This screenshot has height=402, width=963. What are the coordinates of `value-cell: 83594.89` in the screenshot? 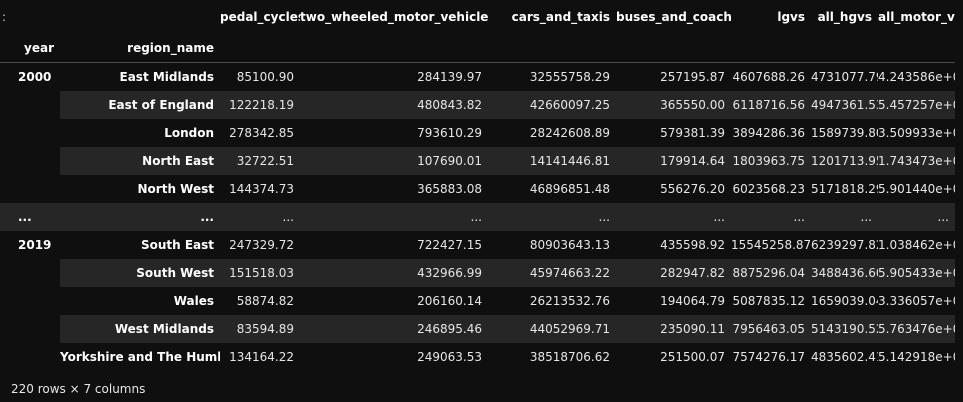 It's located at (260, 329).